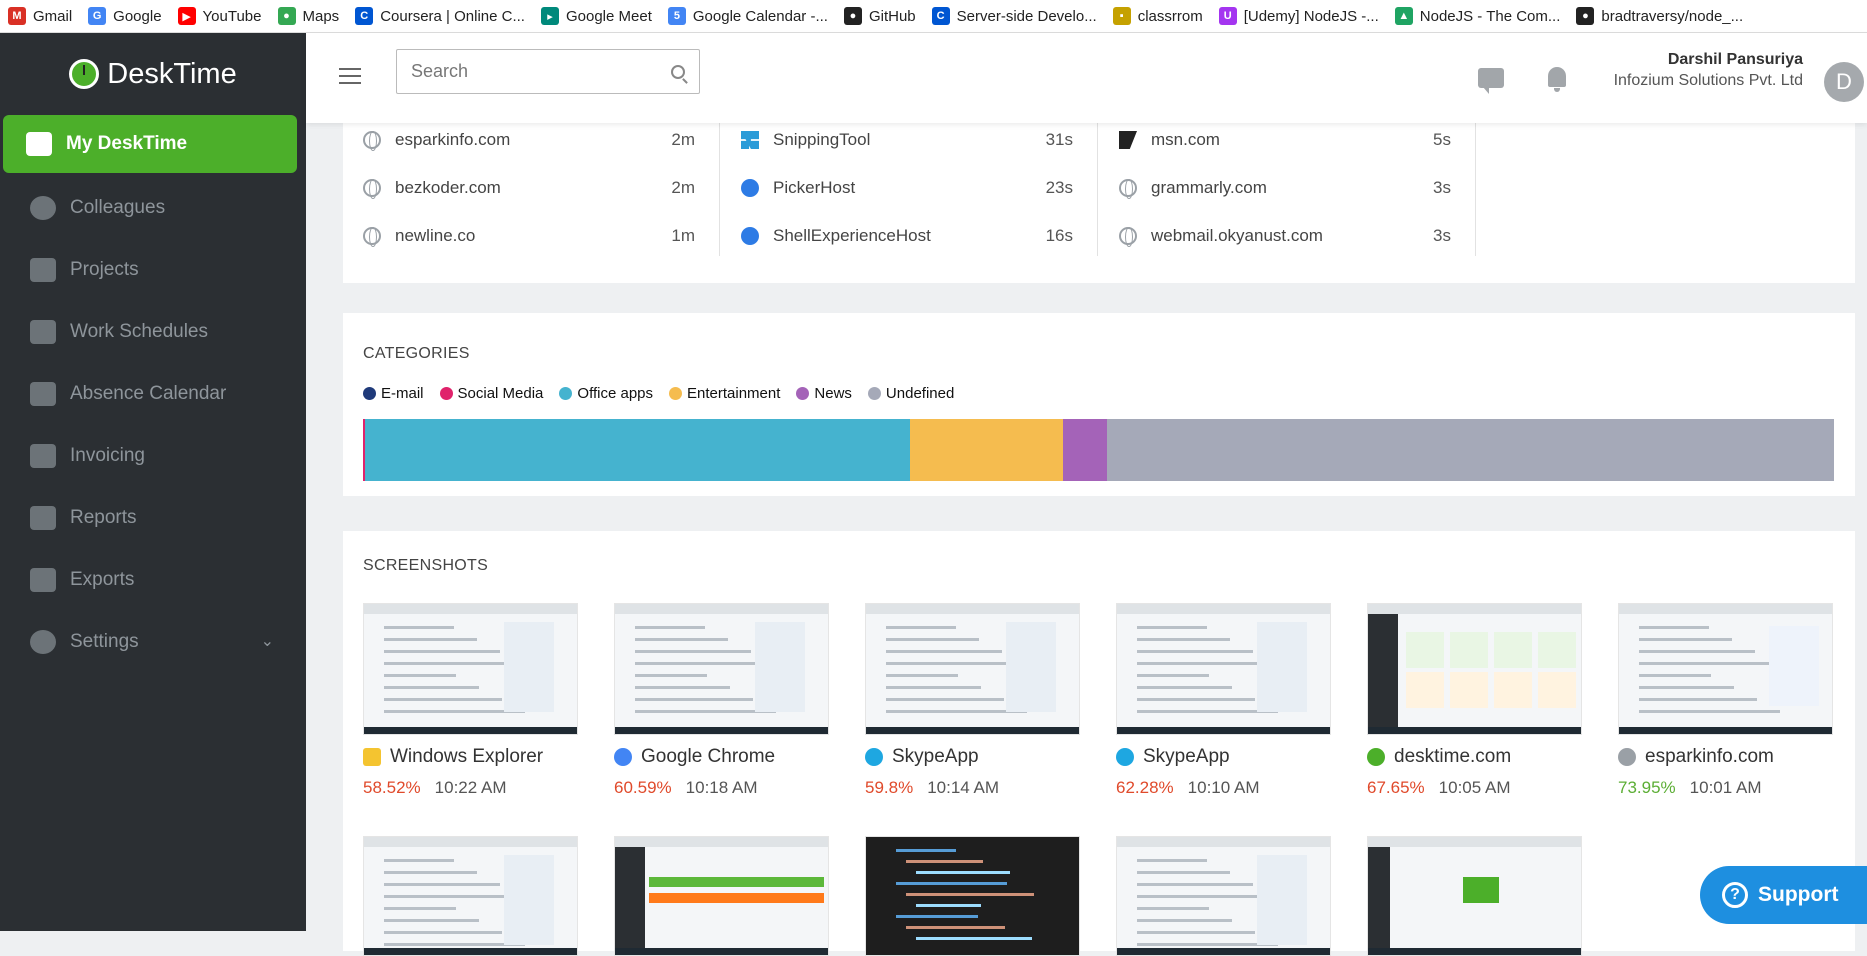 The image size is (1867, 956). Describe the element at coordinates (1557, 79) in the screenshot. I see `notification-bell-icon` at that location.